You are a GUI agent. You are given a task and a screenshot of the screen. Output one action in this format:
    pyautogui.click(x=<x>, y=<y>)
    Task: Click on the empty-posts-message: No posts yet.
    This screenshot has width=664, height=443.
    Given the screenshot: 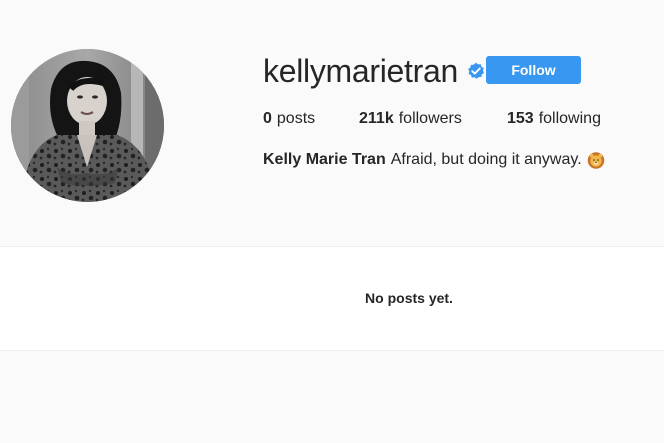 What is the action you would take?
    pyautogui.click(x=409, y=298)
    